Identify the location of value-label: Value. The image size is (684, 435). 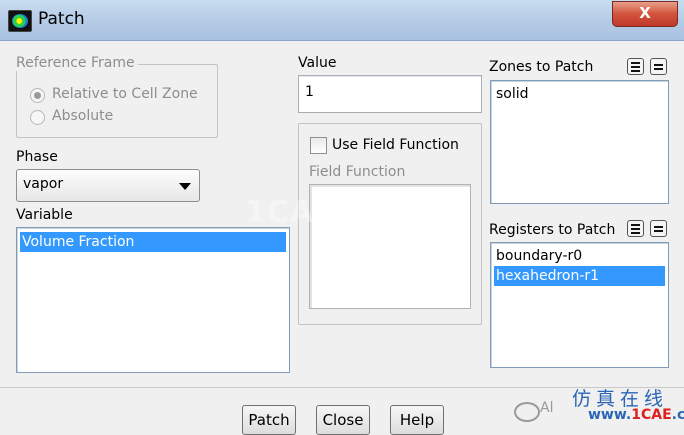
(317, 63).